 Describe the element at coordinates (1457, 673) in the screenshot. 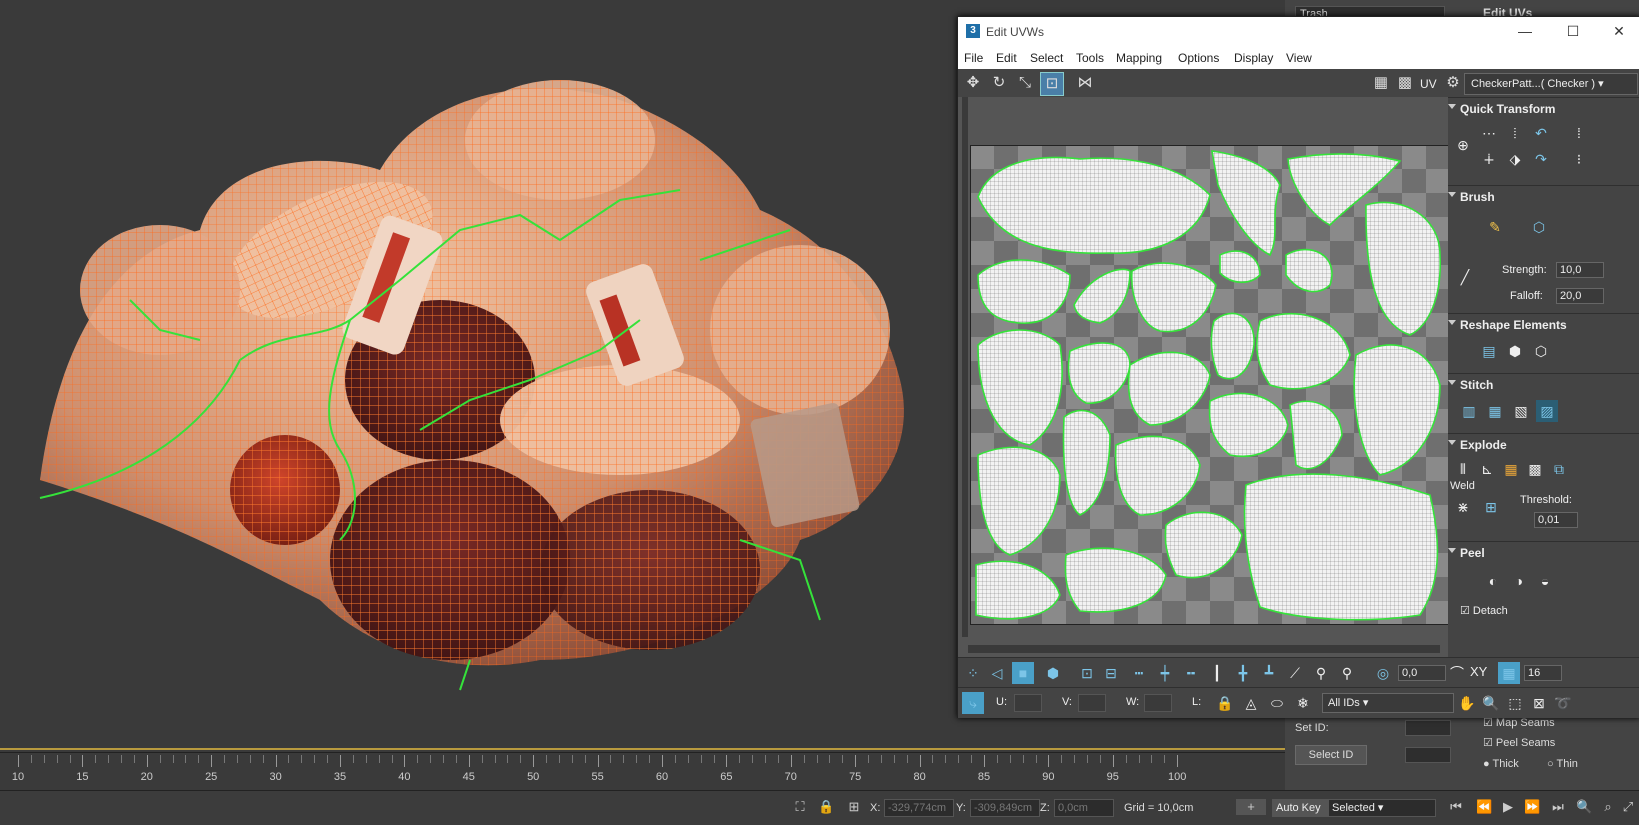

I see `falloff-curve-icon: ⌒` at that location.